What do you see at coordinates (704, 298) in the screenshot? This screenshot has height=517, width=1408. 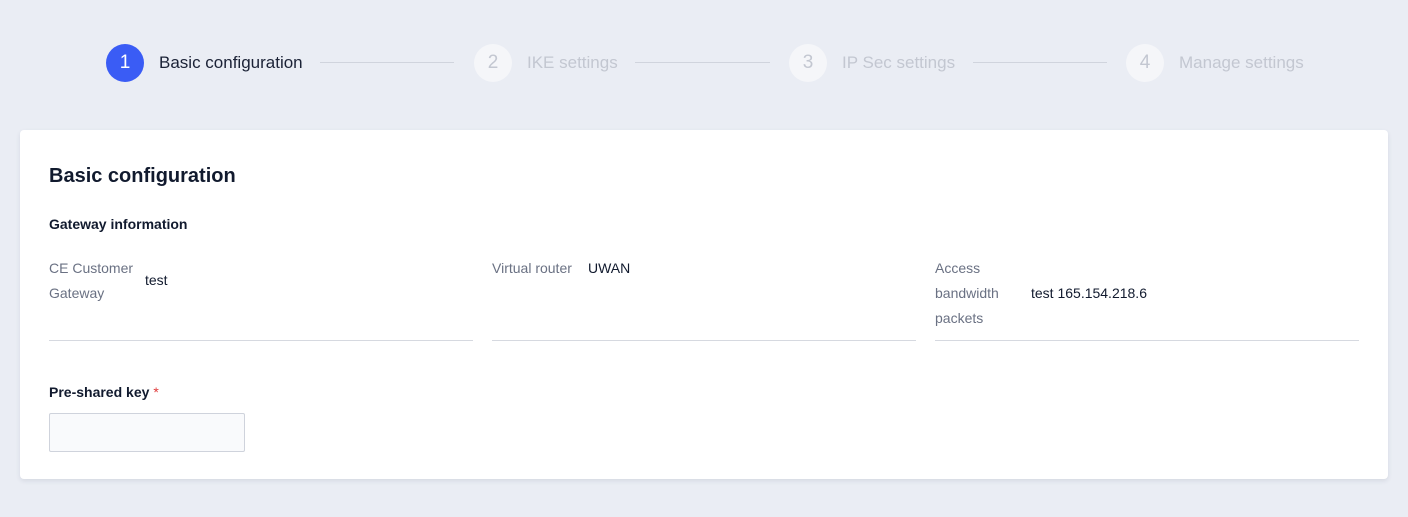 I see `virtual-router-field: Virtual router UWAN` at bounding box center [704, 298].